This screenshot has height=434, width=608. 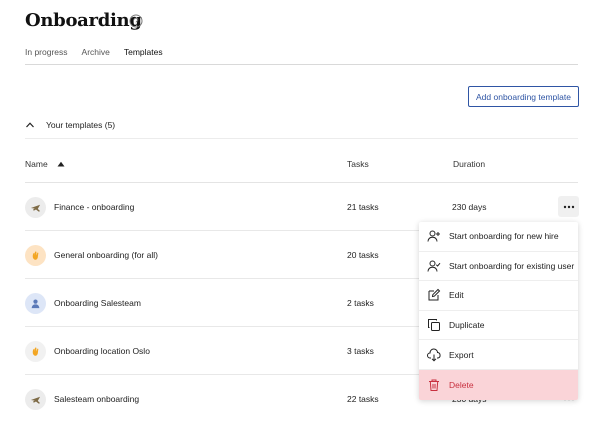 What do you see at coordinates (360, 351) in the screenshot?
I see `template-tasks: 3 tasks` at bounding box center [360, 351].